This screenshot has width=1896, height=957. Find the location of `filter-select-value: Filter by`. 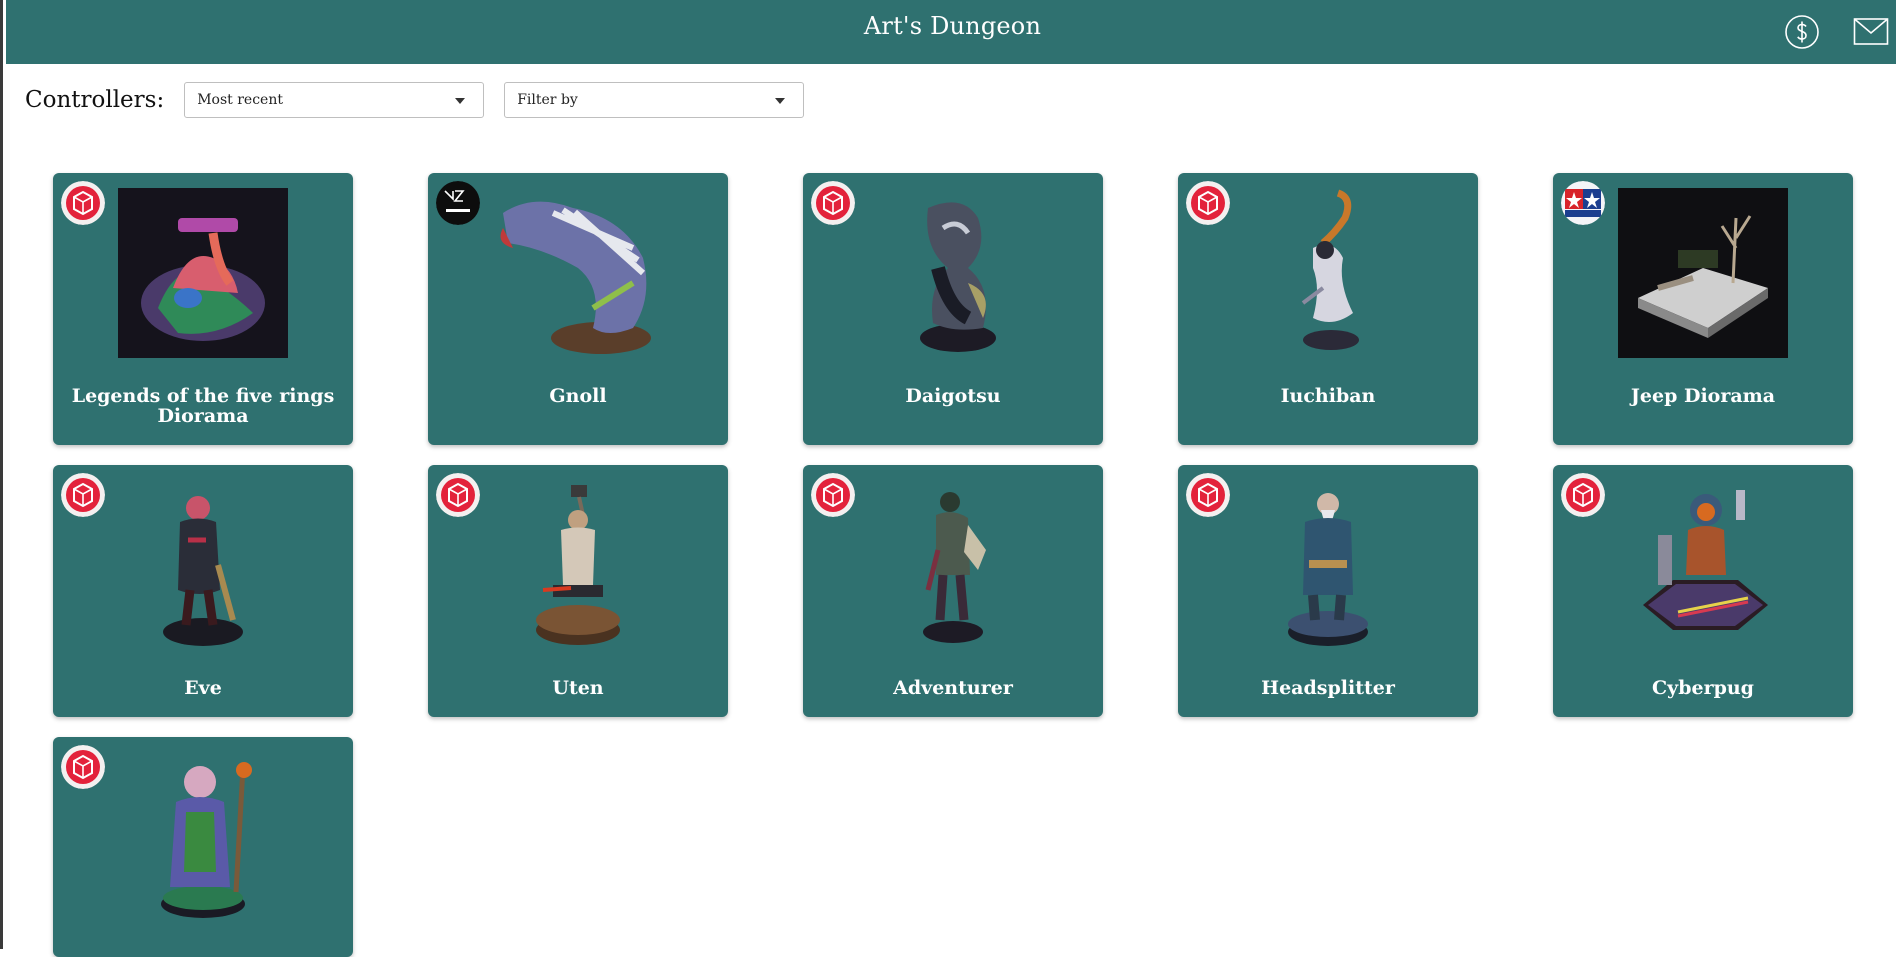

filter-select-value: Filter by is located at coordinates (547, 100).